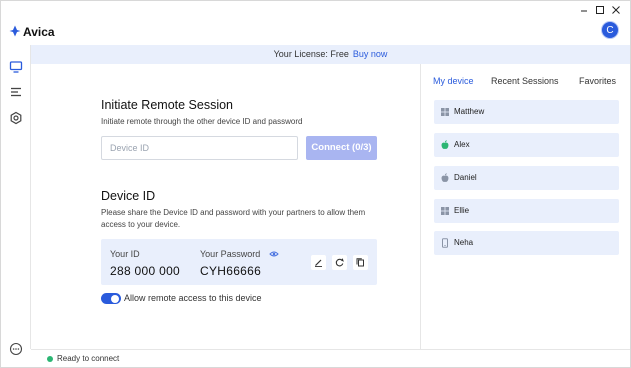  Describe the element at coordinates (445, 243) in the screenshot. I see `phone-icon` at that location.